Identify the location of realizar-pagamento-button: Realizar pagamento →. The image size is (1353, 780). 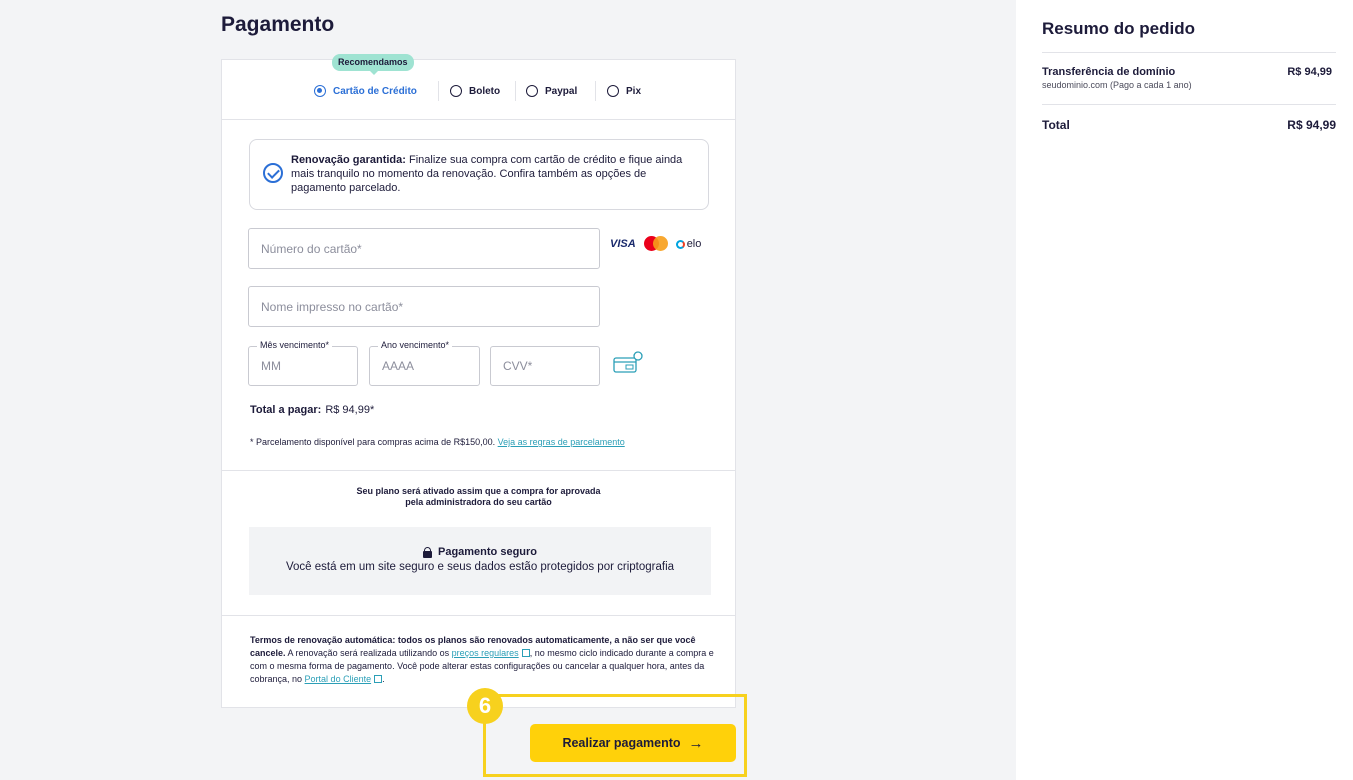
(633, 743).